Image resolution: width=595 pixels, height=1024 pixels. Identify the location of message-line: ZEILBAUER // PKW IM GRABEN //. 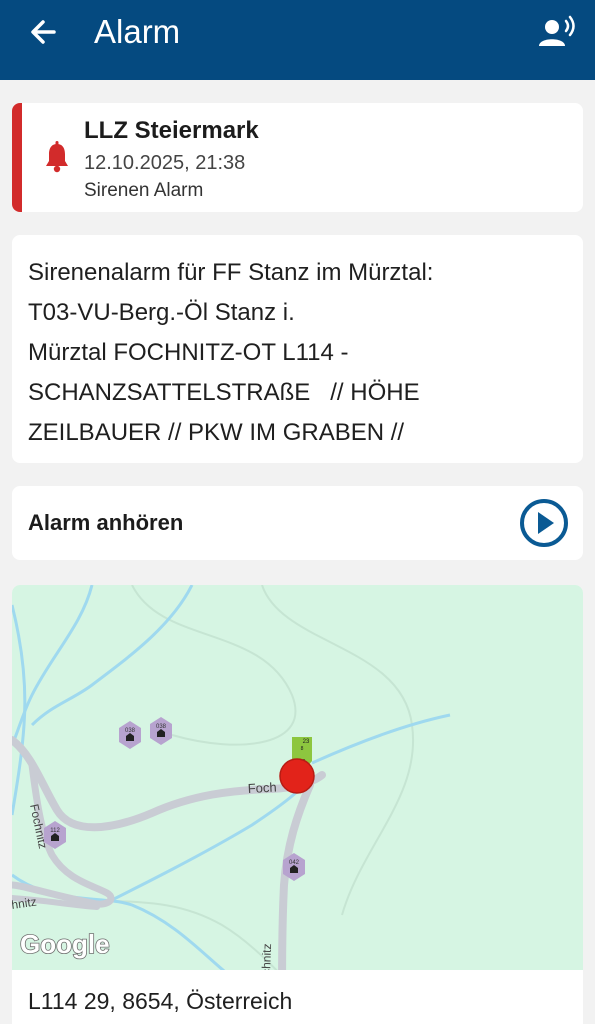
(216, 432).